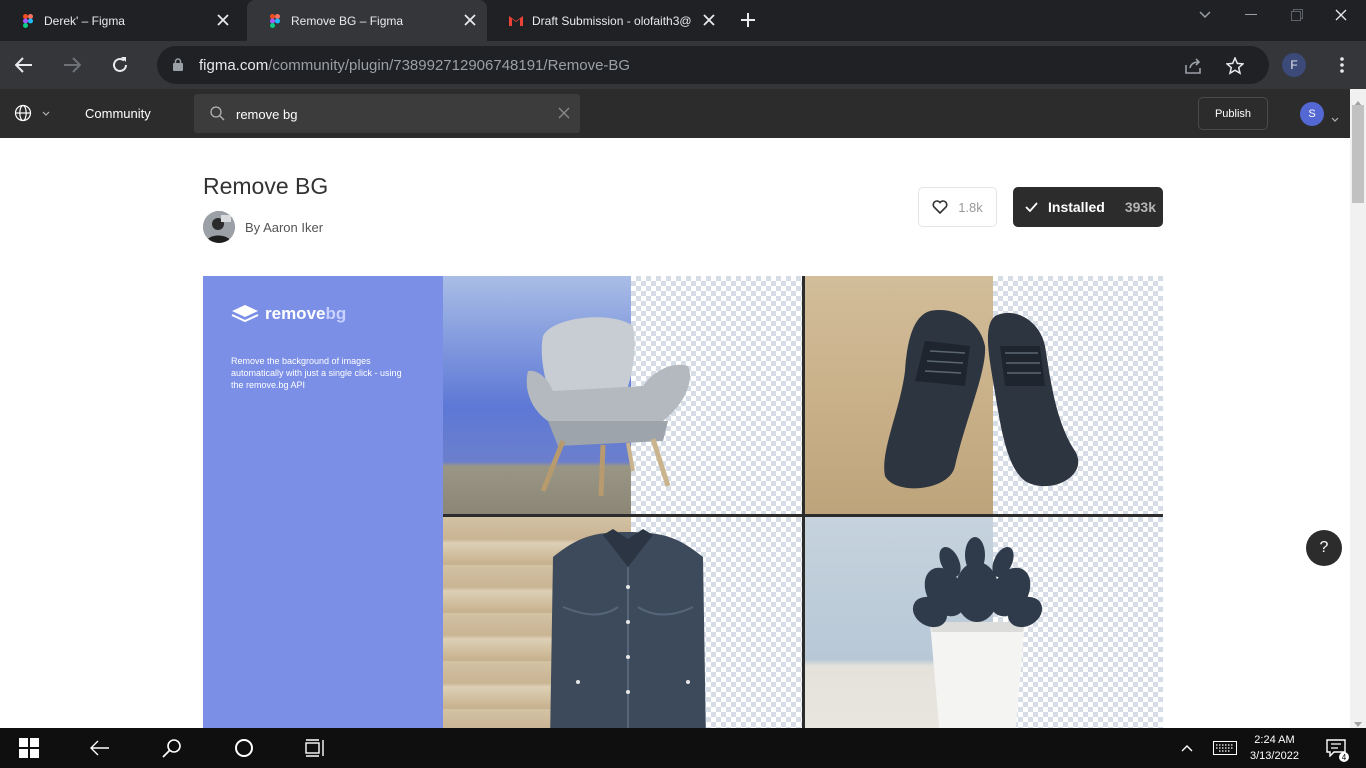  What do you see at coordinates (1235, 66) in the screenshot?
I see `bookmark-star-icon` at bounding box center [1235, 66].